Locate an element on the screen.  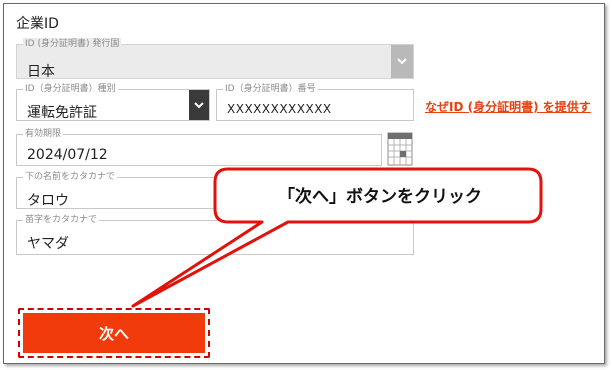
country-label: ID (身分証明書) 発行国 is located at coordinates (72, 44).